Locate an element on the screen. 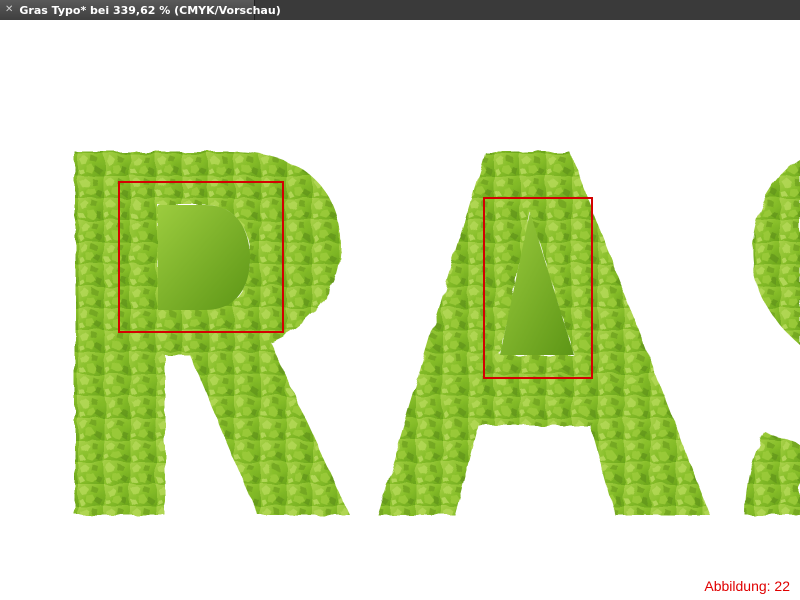 This screenshot has width=800, height=600. figure-caption: Abbildung: 22 is located at coordinates (747, 586).